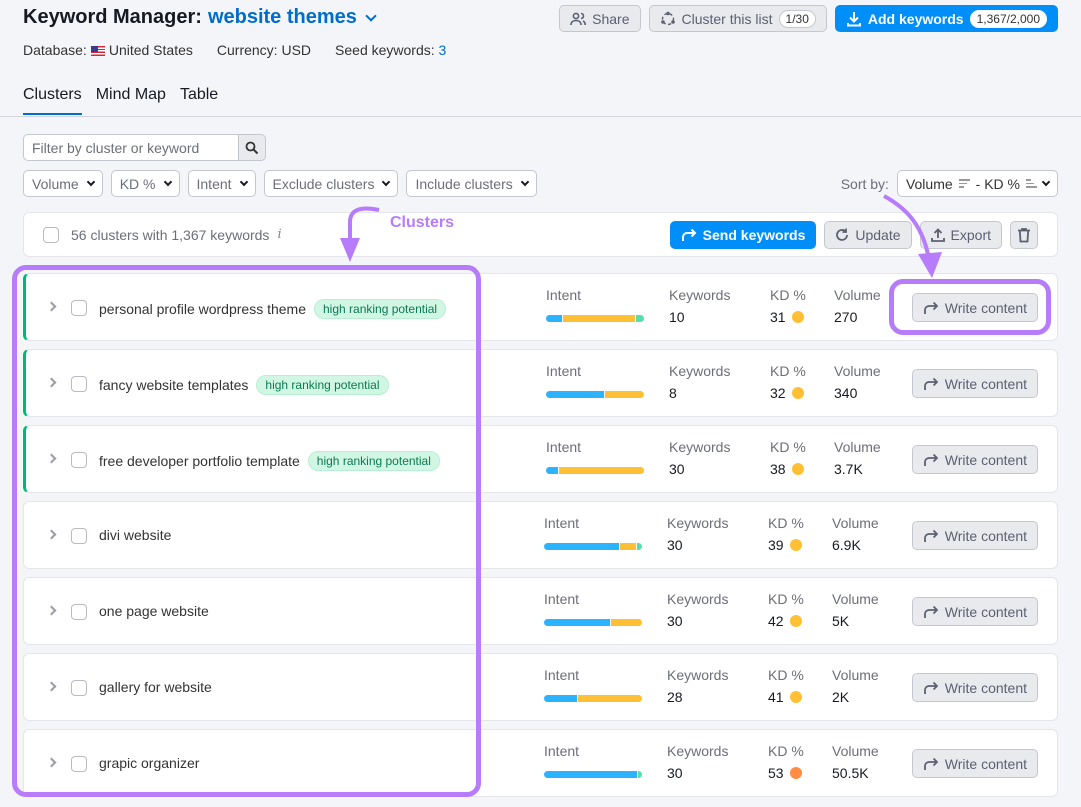  Describe the element at coordinates (595, 304) in the screenshot. I see `intent-column: Intent` at that location.